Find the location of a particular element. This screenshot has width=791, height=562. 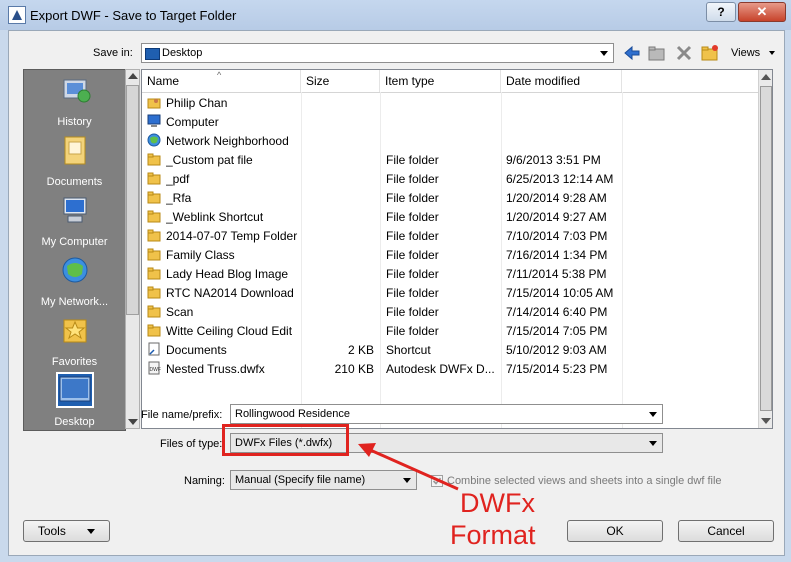

cell-date: 6/25/2013 12:14 AM is located at coordinates (560, 179).